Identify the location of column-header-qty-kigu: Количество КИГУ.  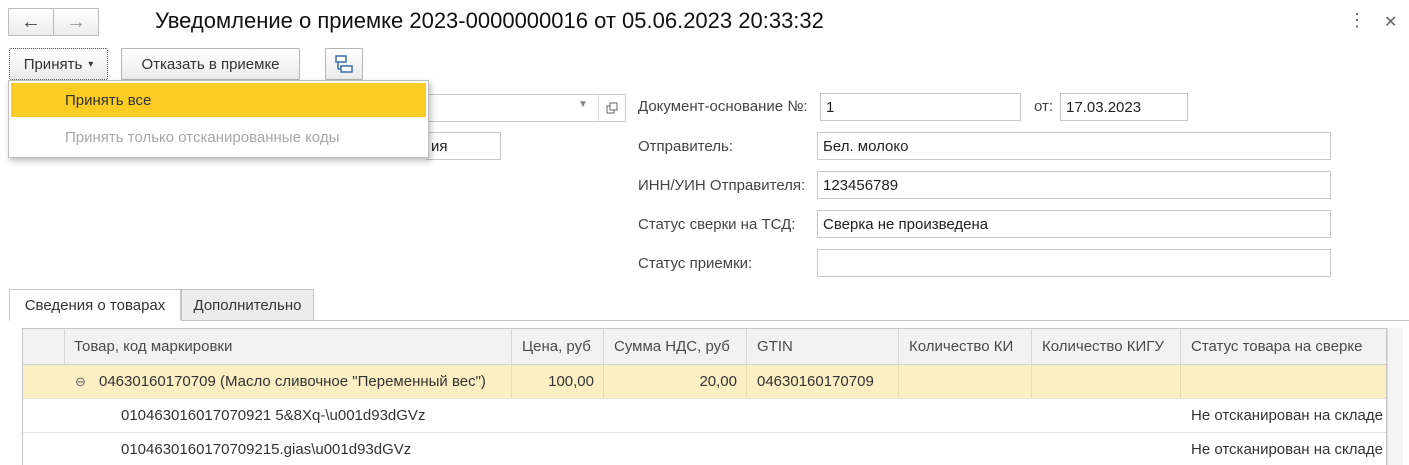
(1106, 347).